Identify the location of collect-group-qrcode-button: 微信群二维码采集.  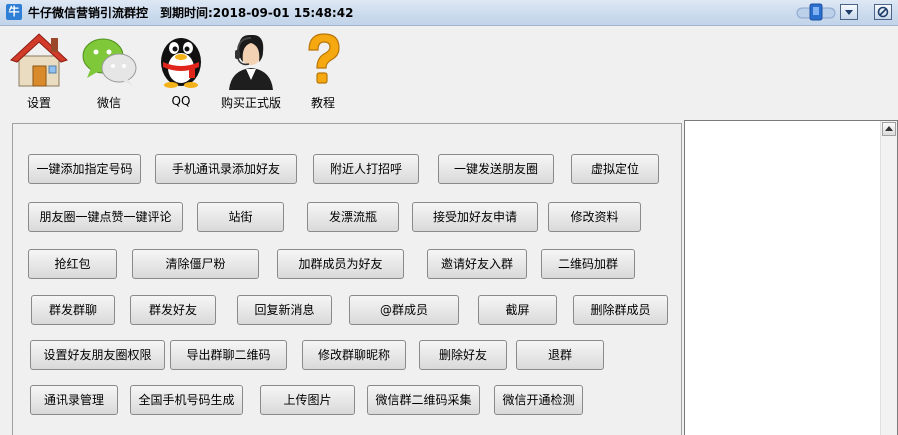
(423, 400).